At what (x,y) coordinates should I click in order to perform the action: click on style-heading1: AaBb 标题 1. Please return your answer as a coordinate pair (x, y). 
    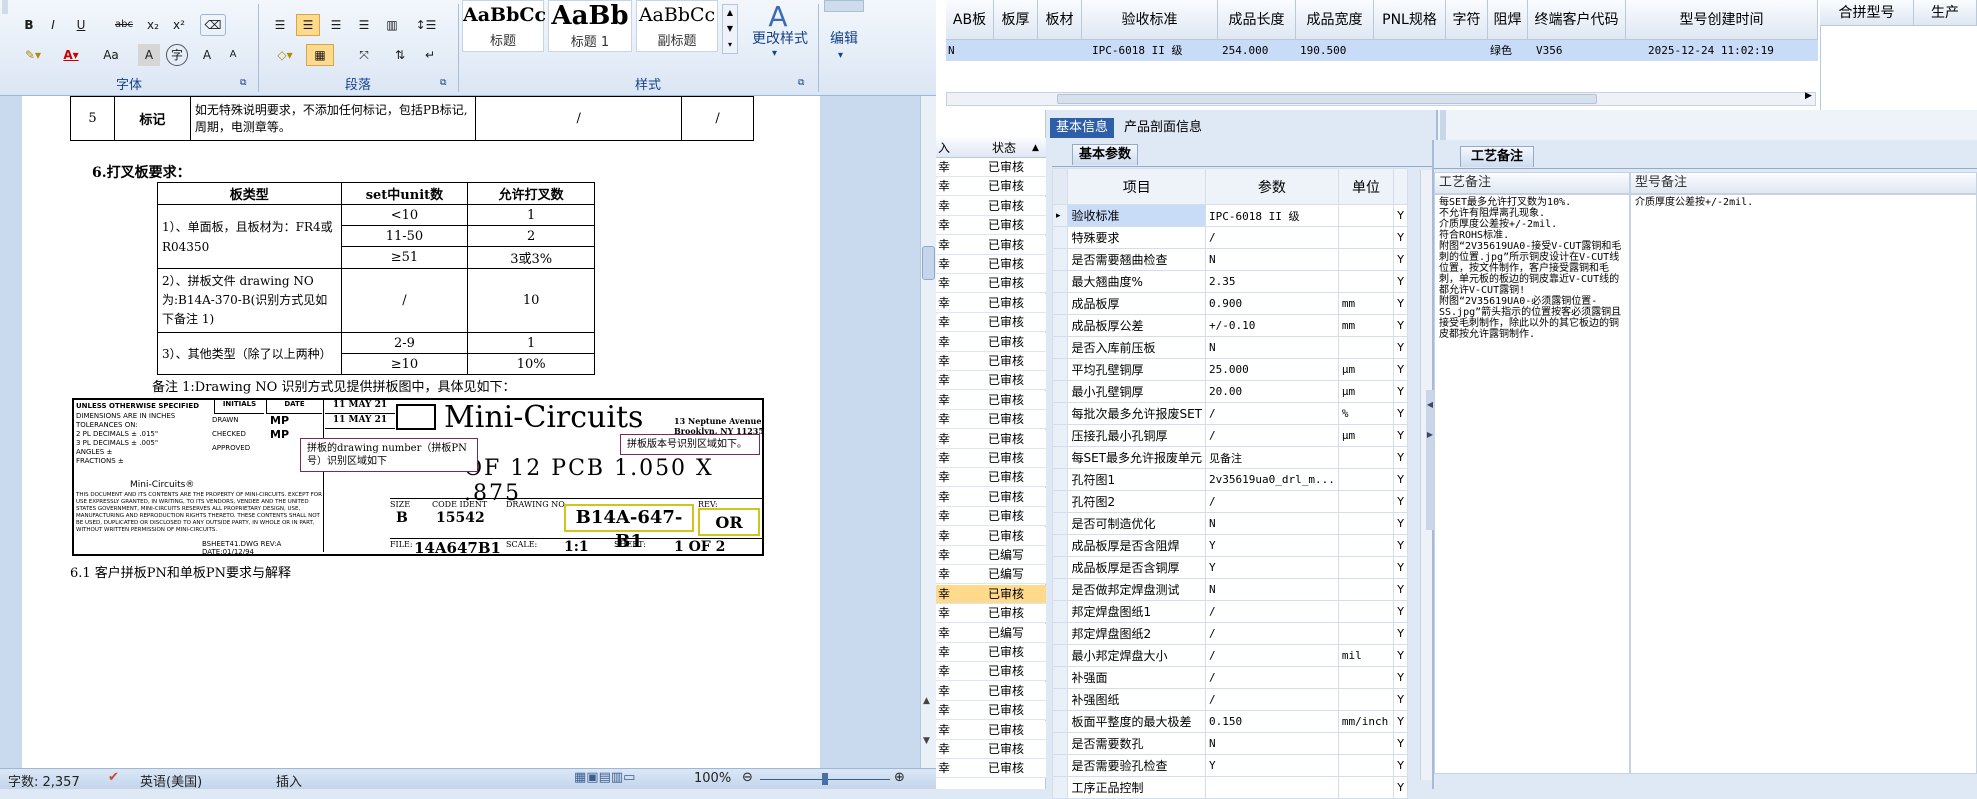
    Looking at the image, I should click on (590, 26).